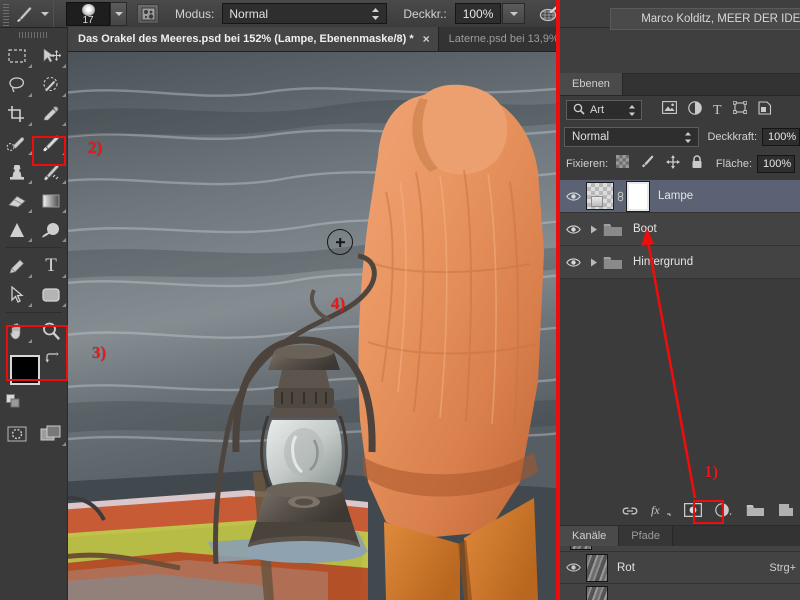 This screenshot has height=600, width=800. Describe the element at coordinates (626, 567) in the screenshot. I see `channel-name: Rot` at that location.